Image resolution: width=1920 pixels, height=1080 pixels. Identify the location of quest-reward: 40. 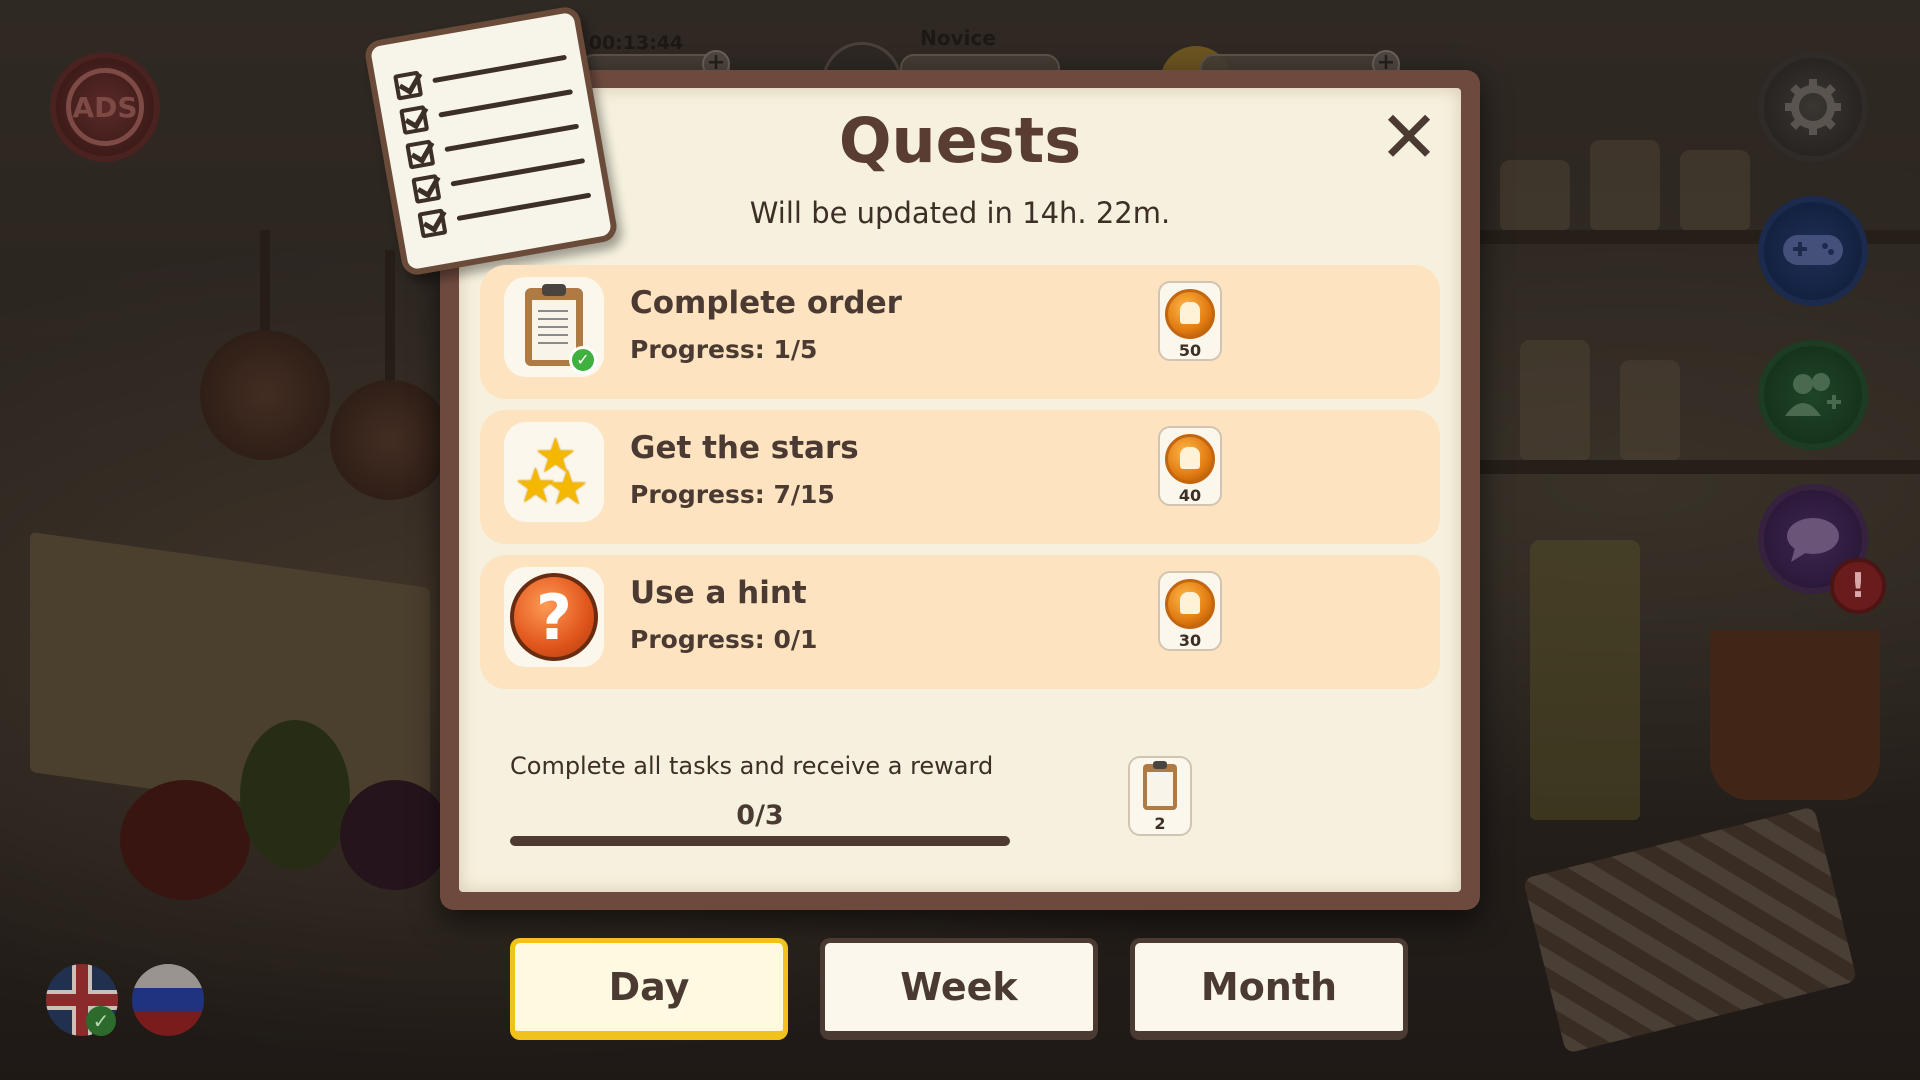
(1190, 466).